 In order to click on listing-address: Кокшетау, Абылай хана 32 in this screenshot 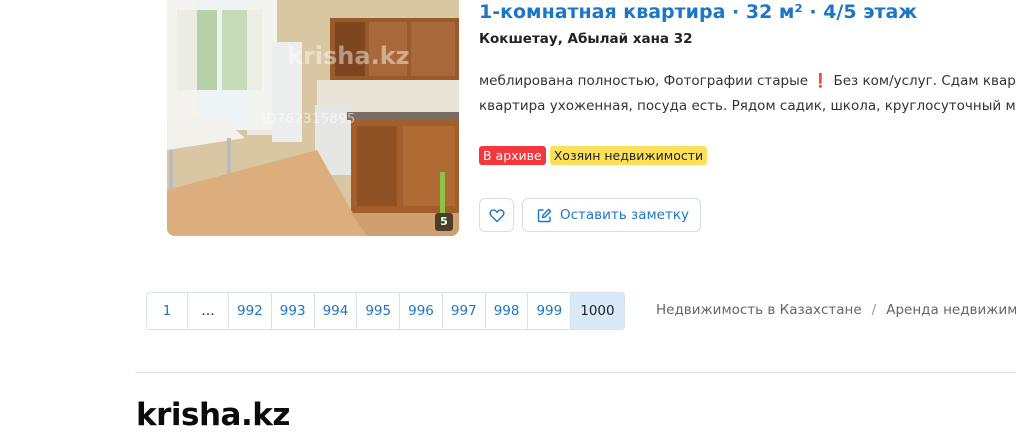, I will do `click(586, 39)`.